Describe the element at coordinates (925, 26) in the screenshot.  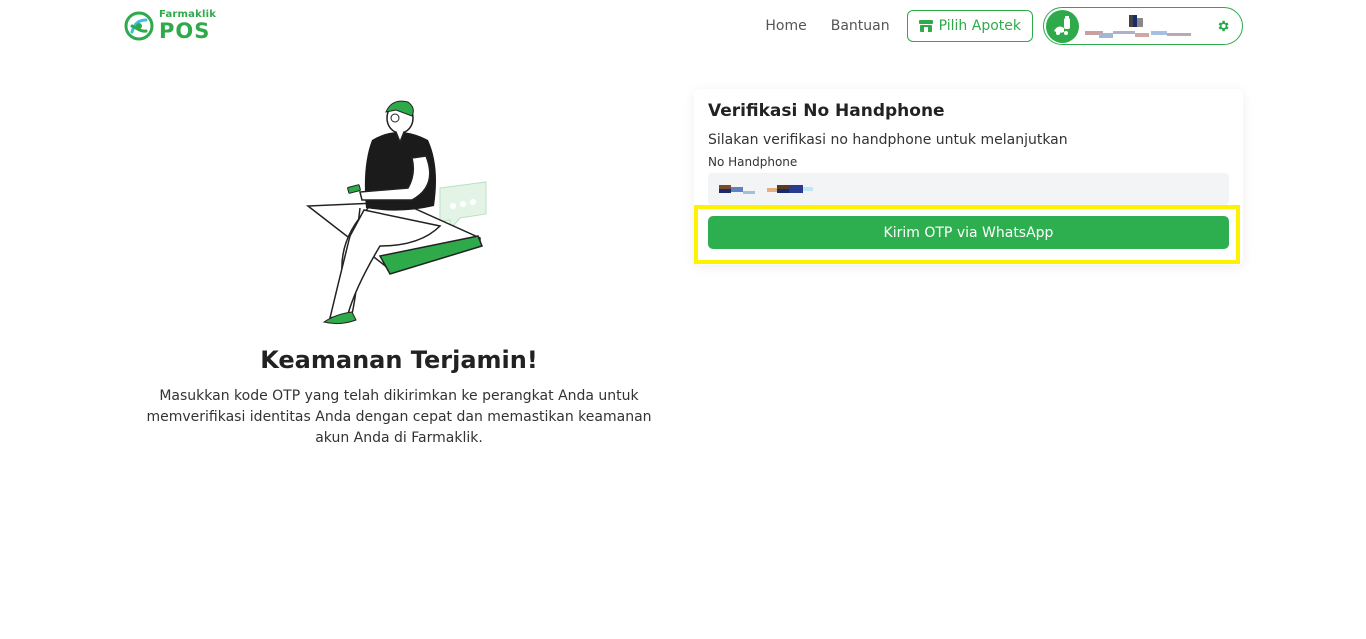
I see `store-icon` at that location.